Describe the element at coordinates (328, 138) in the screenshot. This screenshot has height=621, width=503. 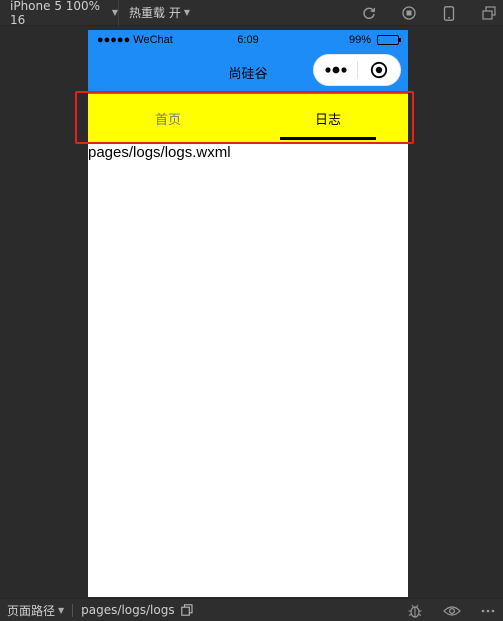
I see `active-tab-indicator` at that location.